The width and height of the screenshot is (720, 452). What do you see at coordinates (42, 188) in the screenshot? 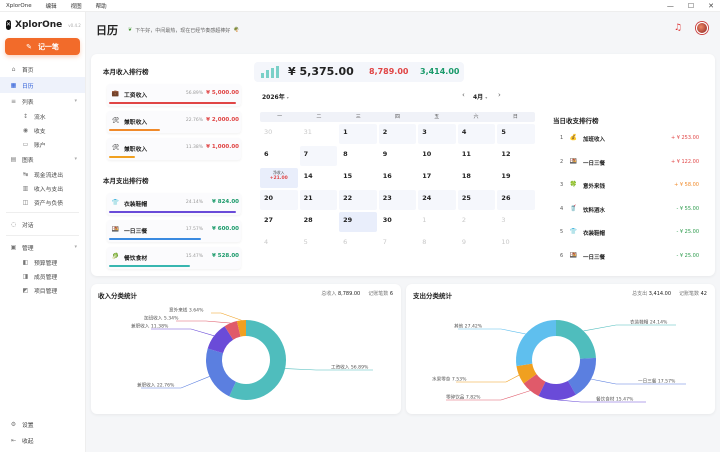
I see `sidebar-item: ▥ 收入与支出` at bounding box center [42, 188].